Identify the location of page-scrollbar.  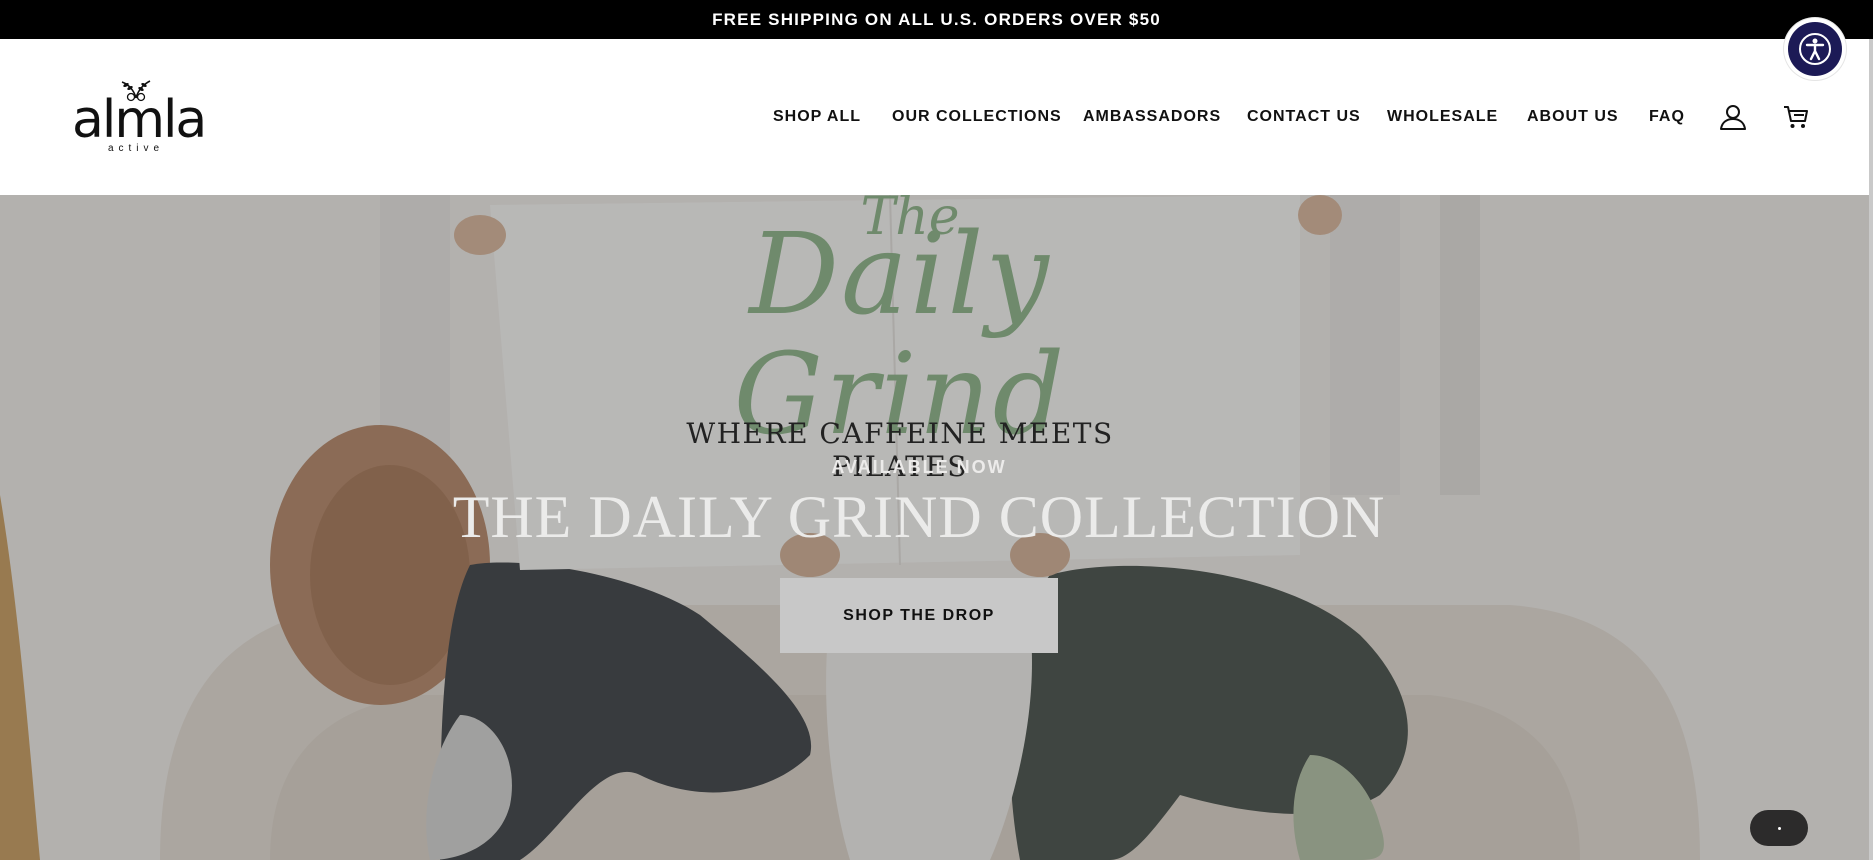
(1871, 449).